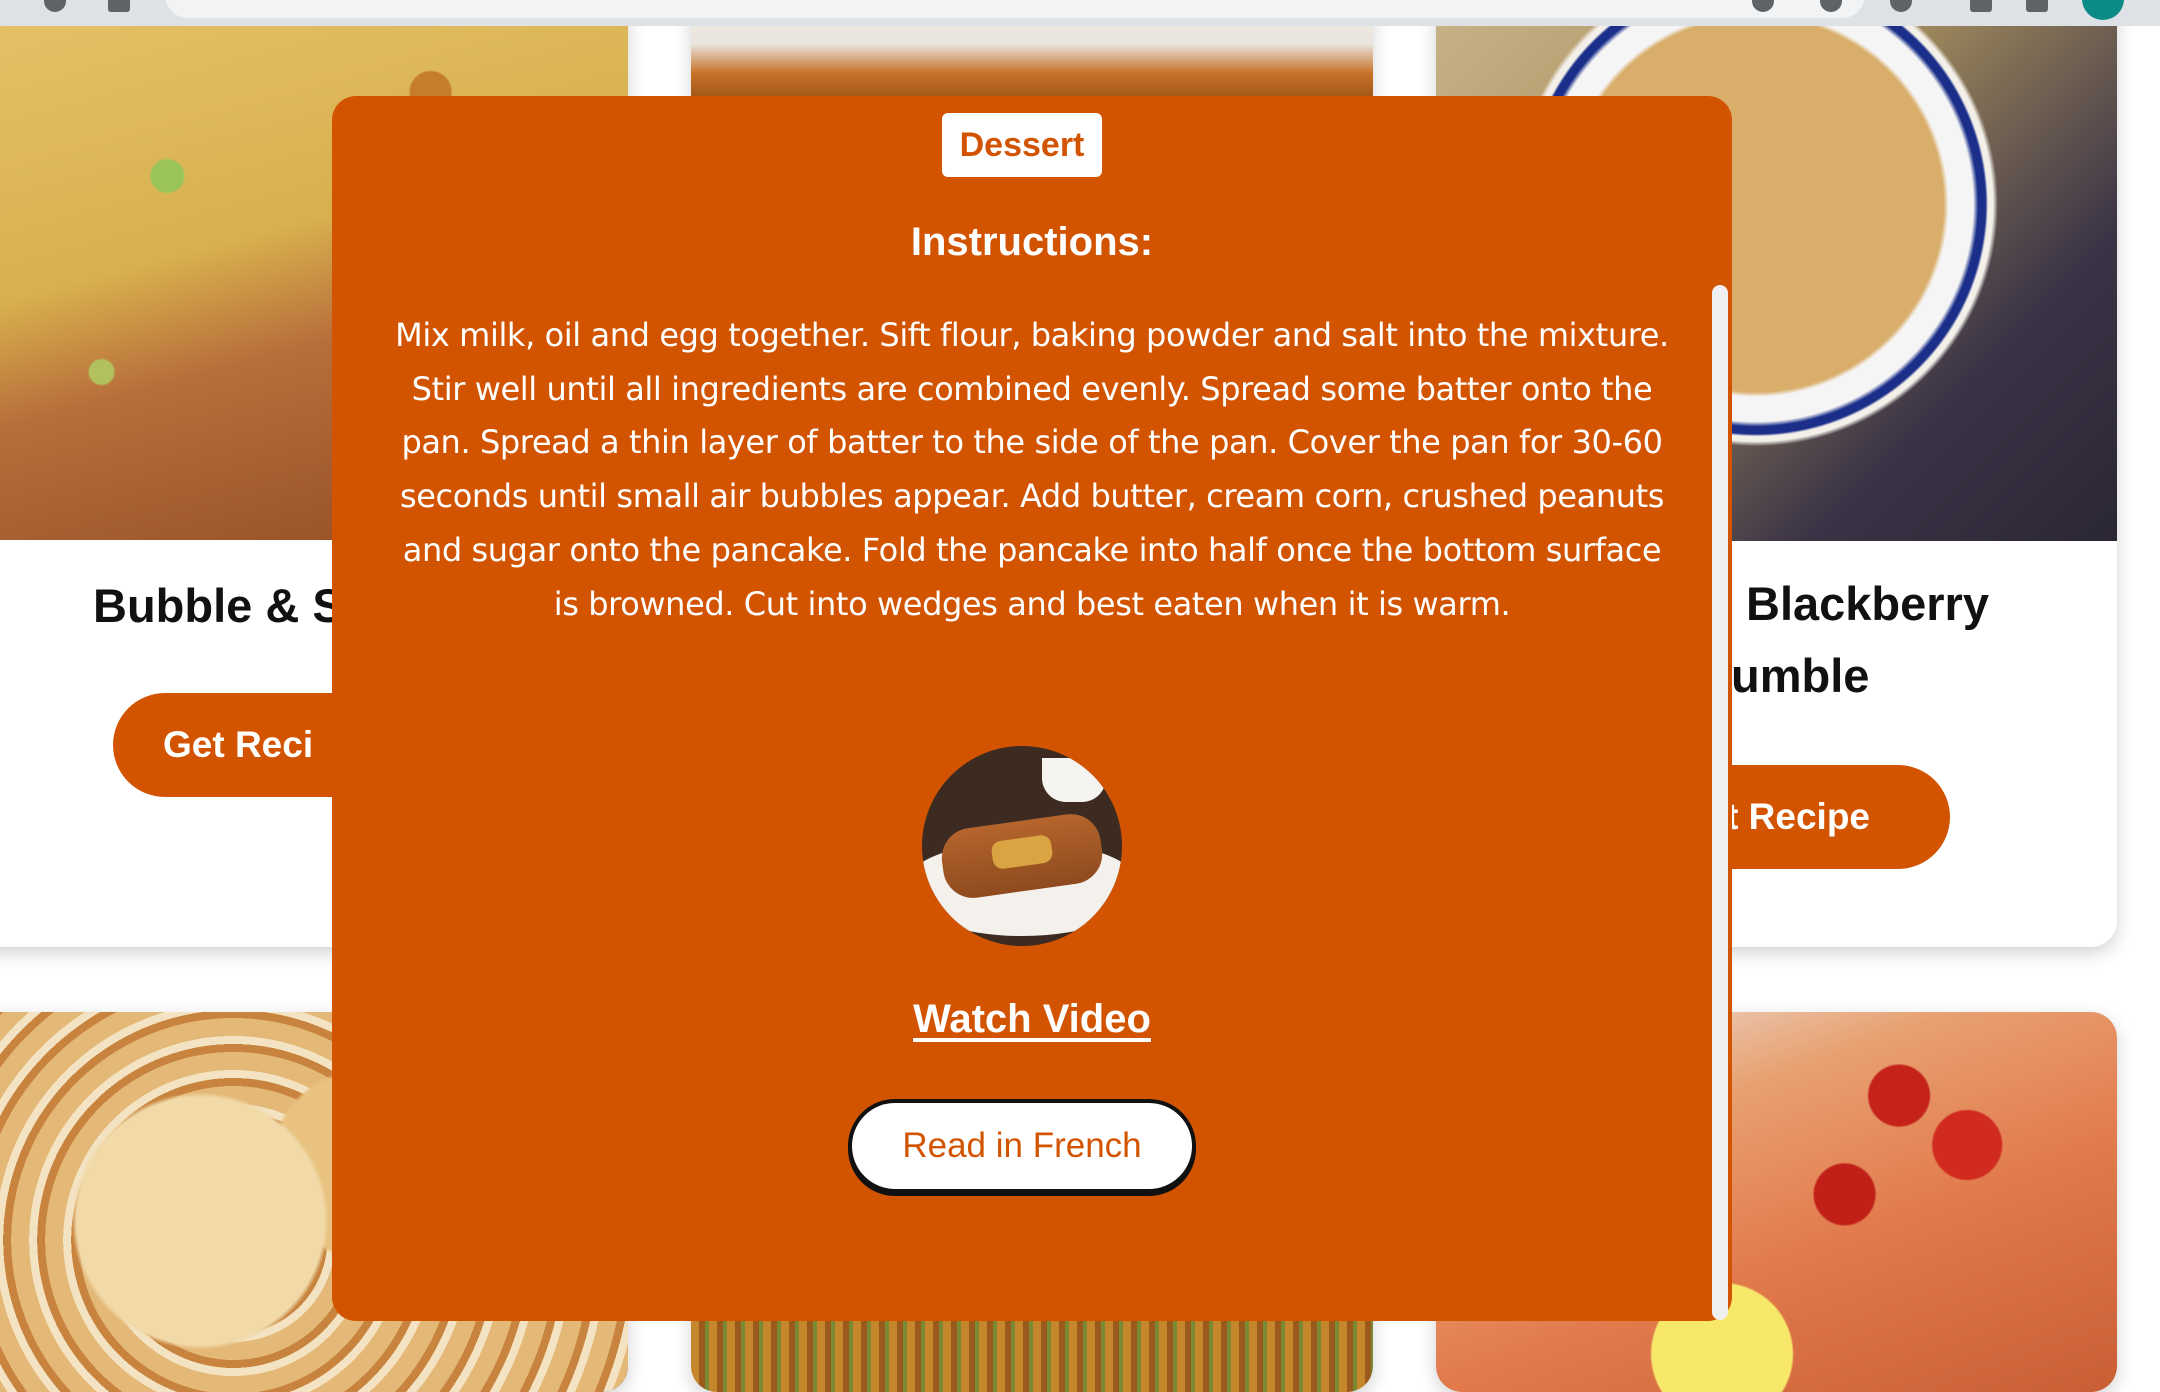  I want to click on cup-graphic, so click(1074, 780).